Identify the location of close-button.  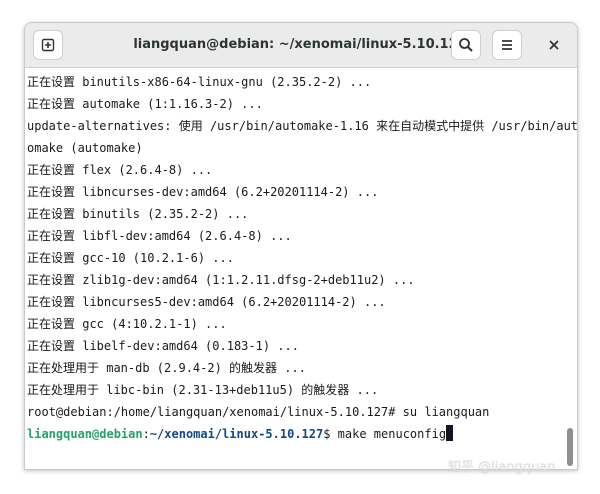
(554, 45).